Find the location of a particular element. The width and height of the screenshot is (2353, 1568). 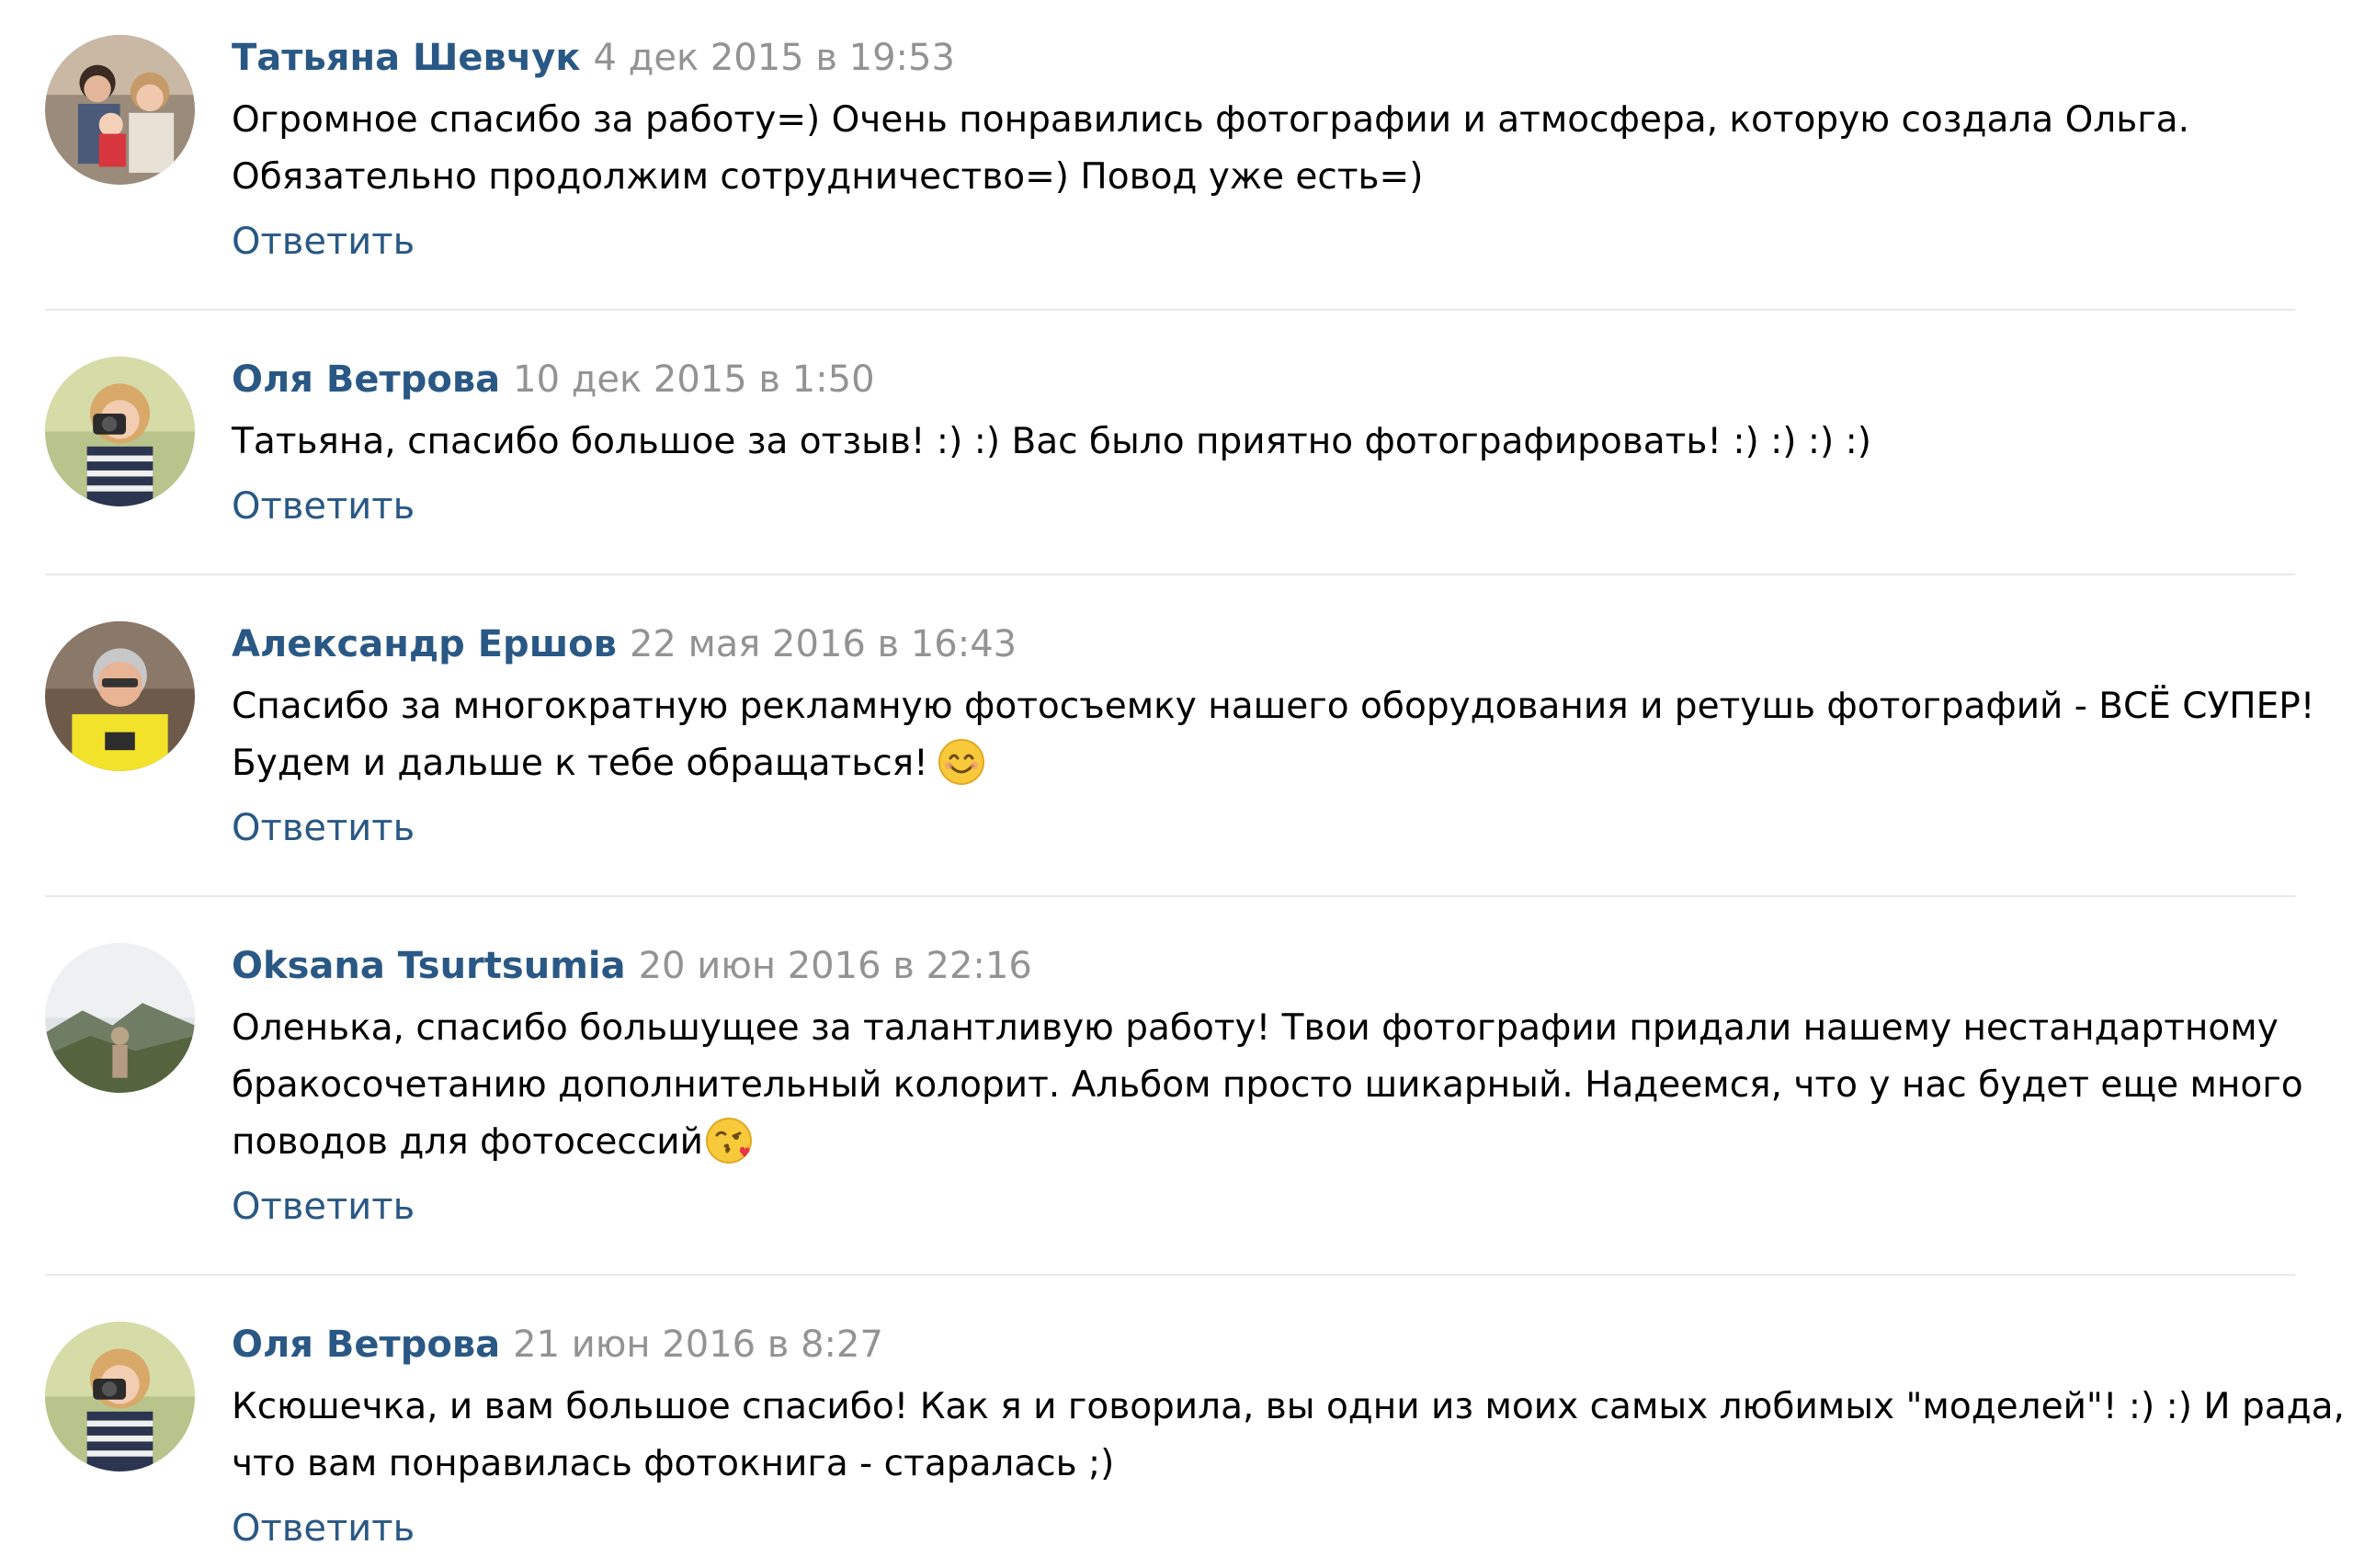

comment-date: 21 июн 2016 в 8:27 is located at coordinates (698, 1345).